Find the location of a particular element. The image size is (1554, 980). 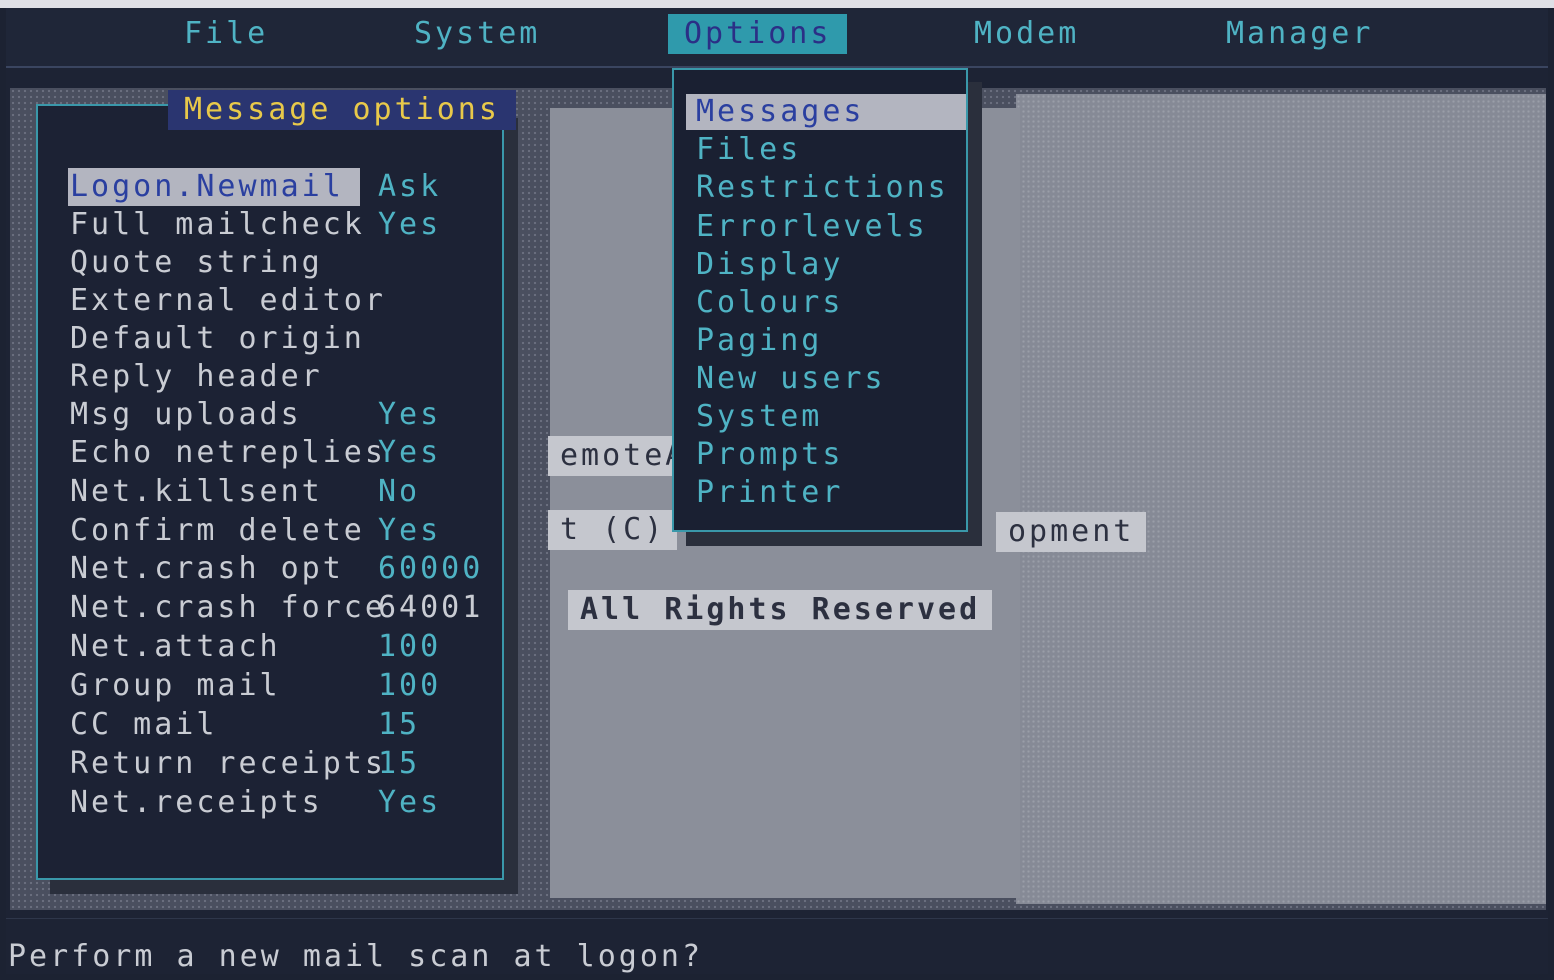

options-menu-item-errorlevels: Errorlevels is located at coordinates (826, 227).